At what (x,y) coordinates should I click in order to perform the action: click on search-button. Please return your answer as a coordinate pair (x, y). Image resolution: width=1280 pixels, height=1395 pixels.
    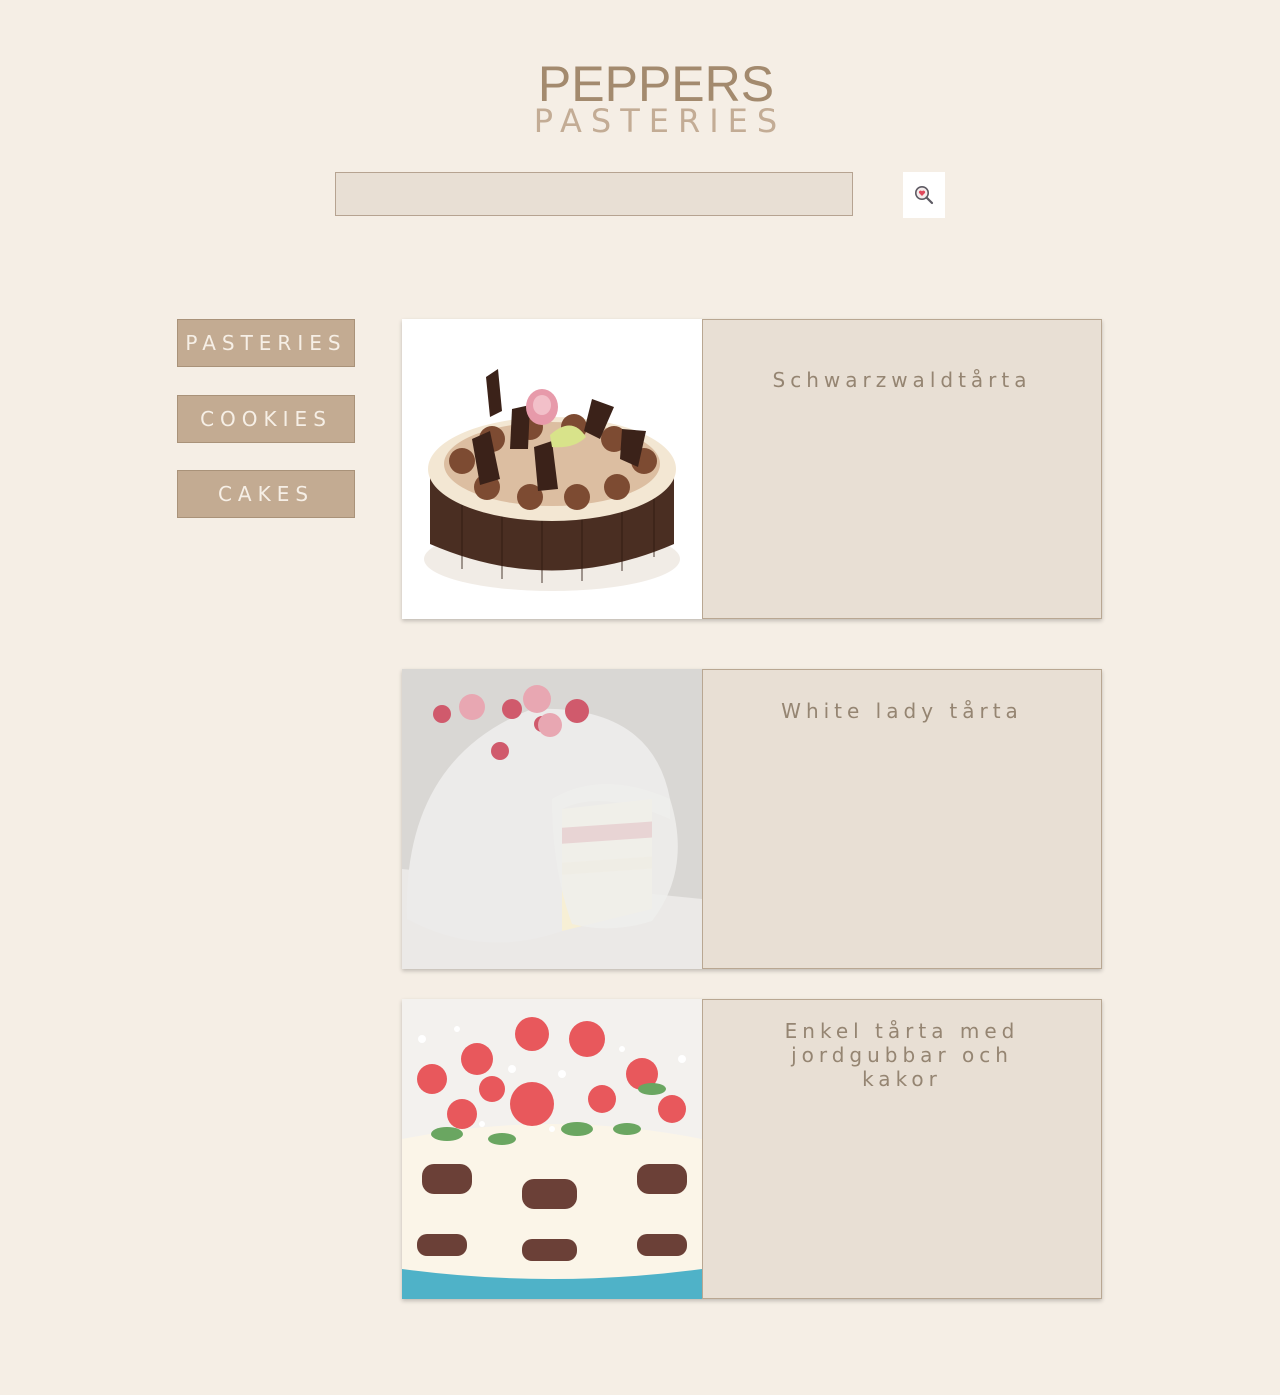
    Looking at the image, I should click on (924, 195).